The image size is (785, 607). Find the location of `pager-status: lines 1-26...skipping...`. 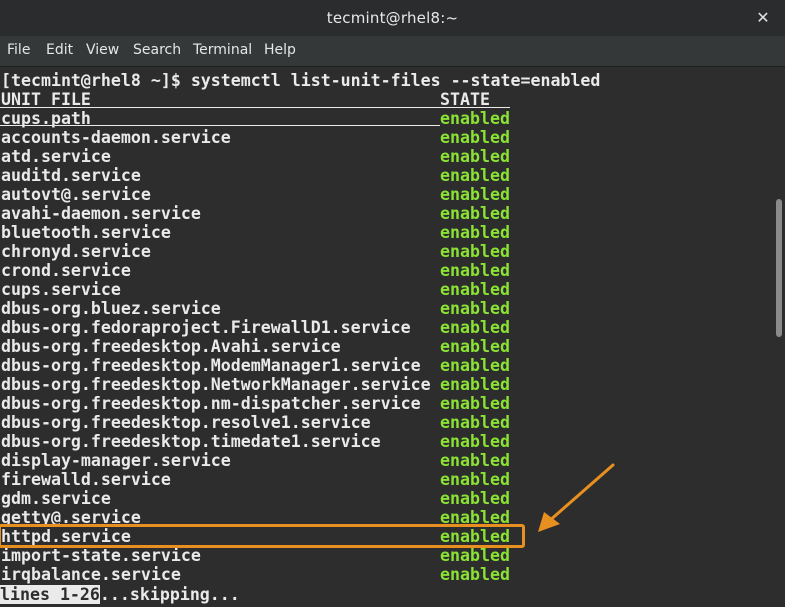

pager-status: lines 1-26...skipping... is located at coordinates (120, 594).